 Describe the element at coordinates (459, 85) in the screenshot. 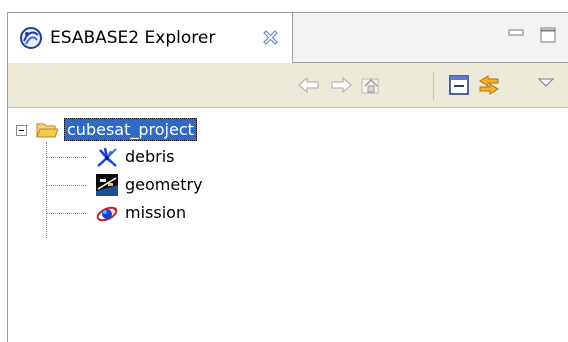

I see `collapse-all-icon` at that location.